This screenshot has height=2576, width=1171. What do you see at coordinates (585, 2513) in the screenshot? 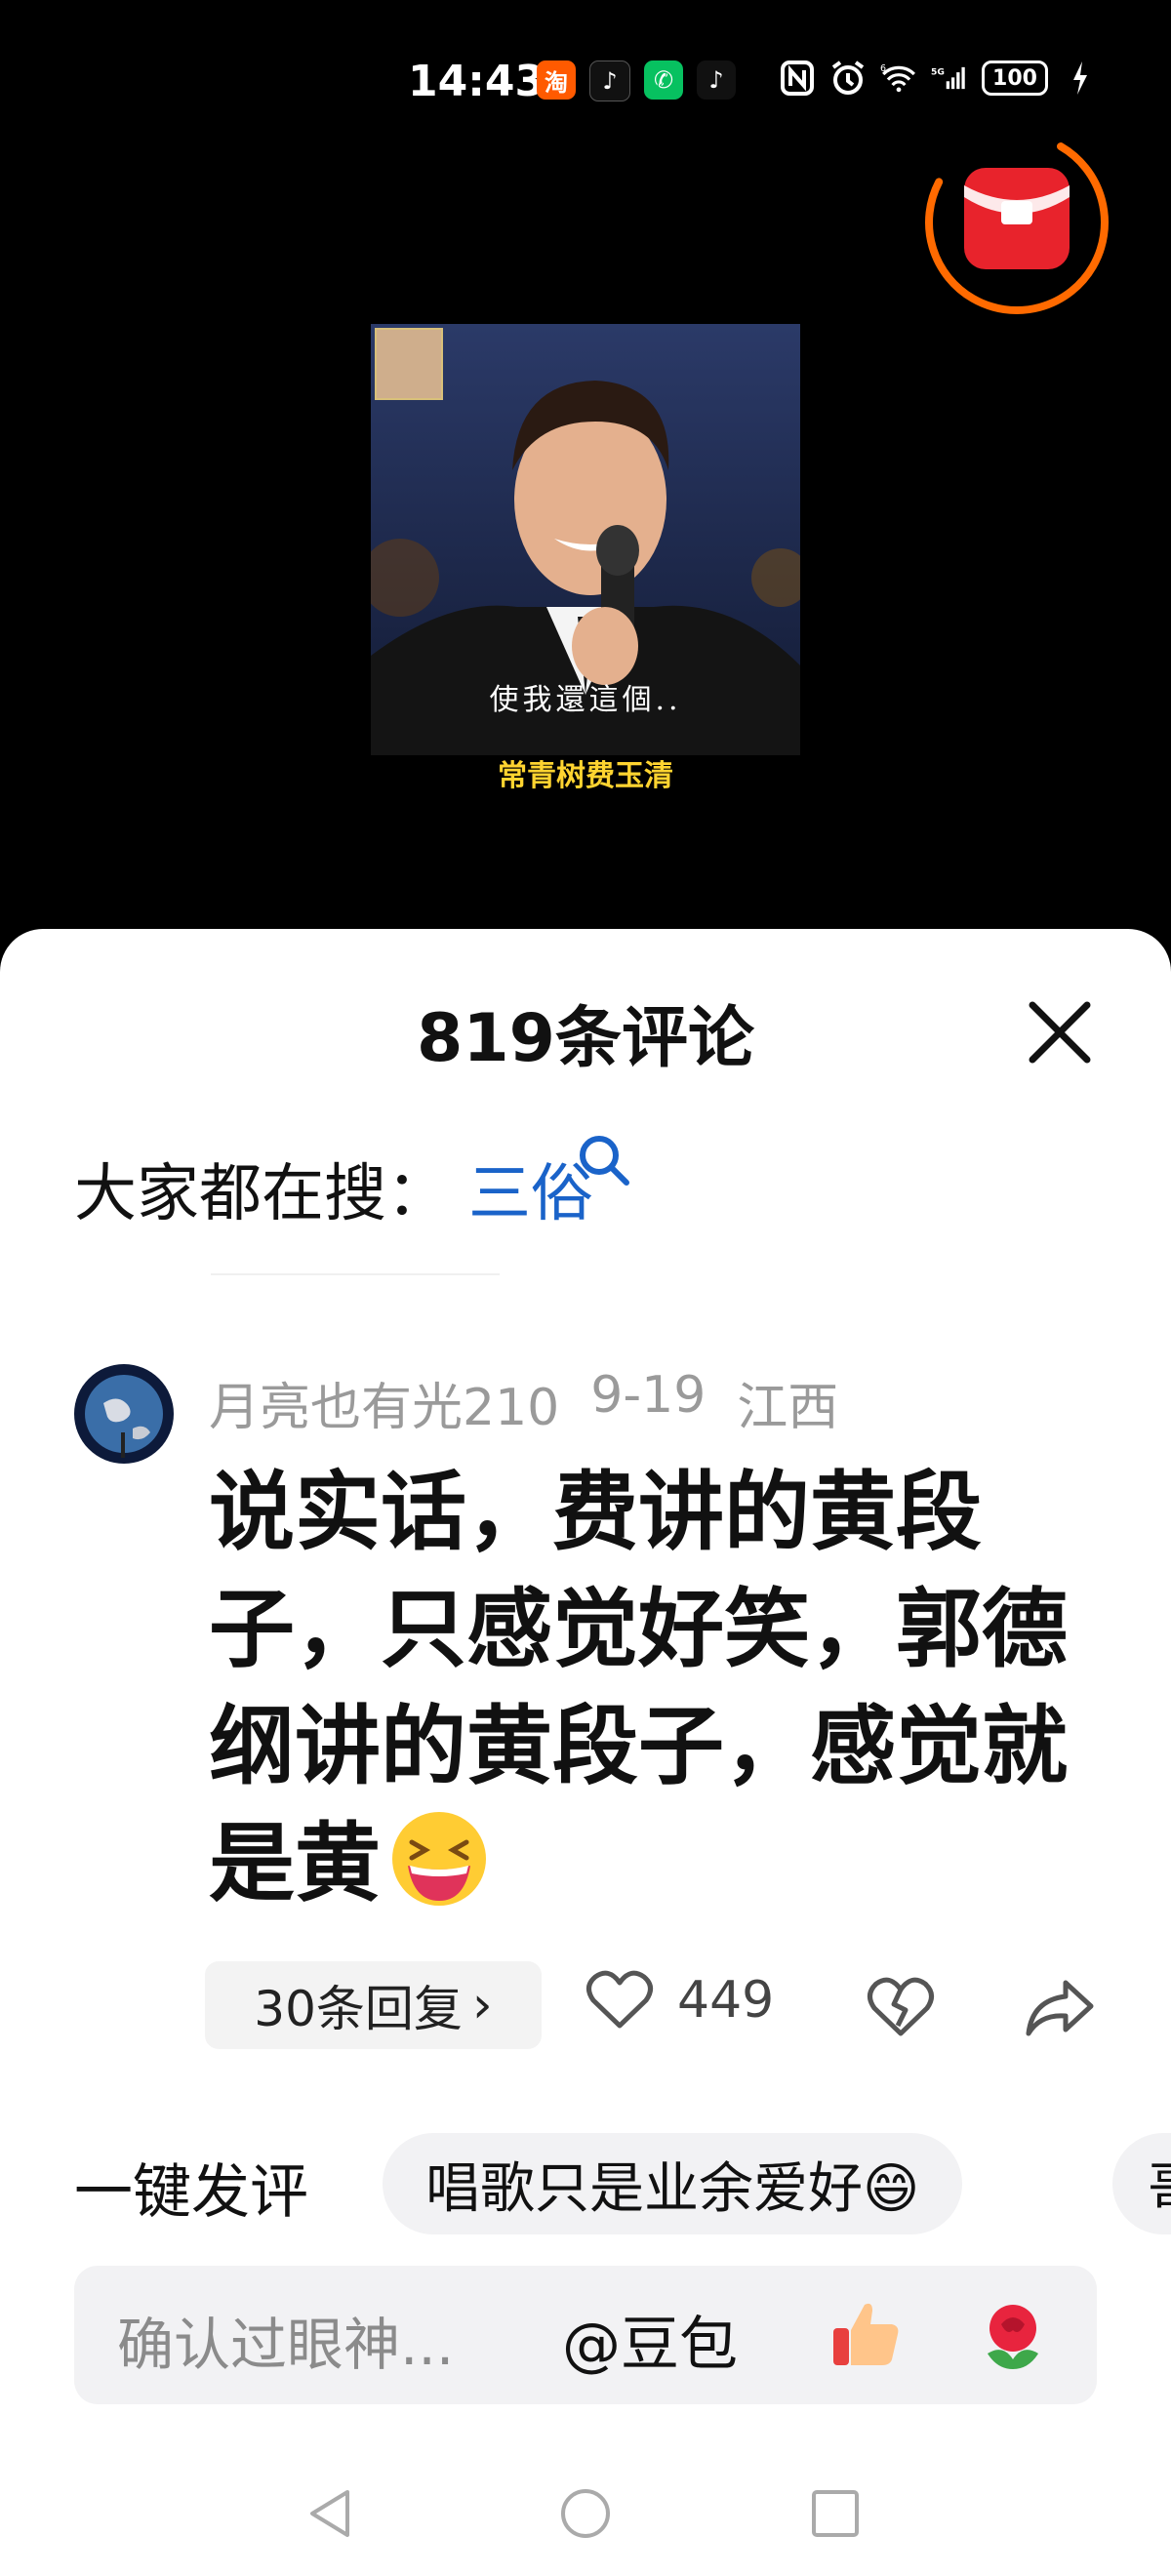
I see `home-icon` at bounding box center [585, 2513].